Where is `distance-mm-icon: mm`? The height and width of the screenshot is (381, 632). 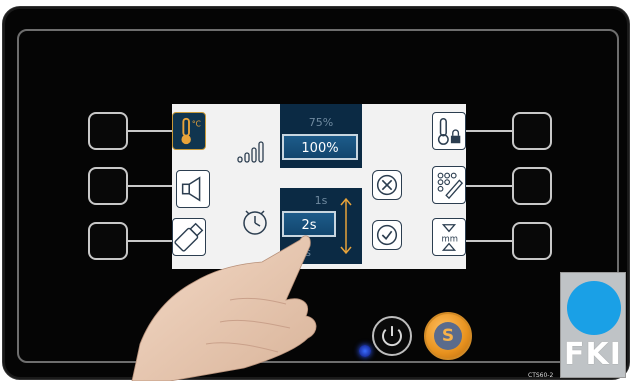
distance-mm-icon: mm is located at coordinates (449, 237).